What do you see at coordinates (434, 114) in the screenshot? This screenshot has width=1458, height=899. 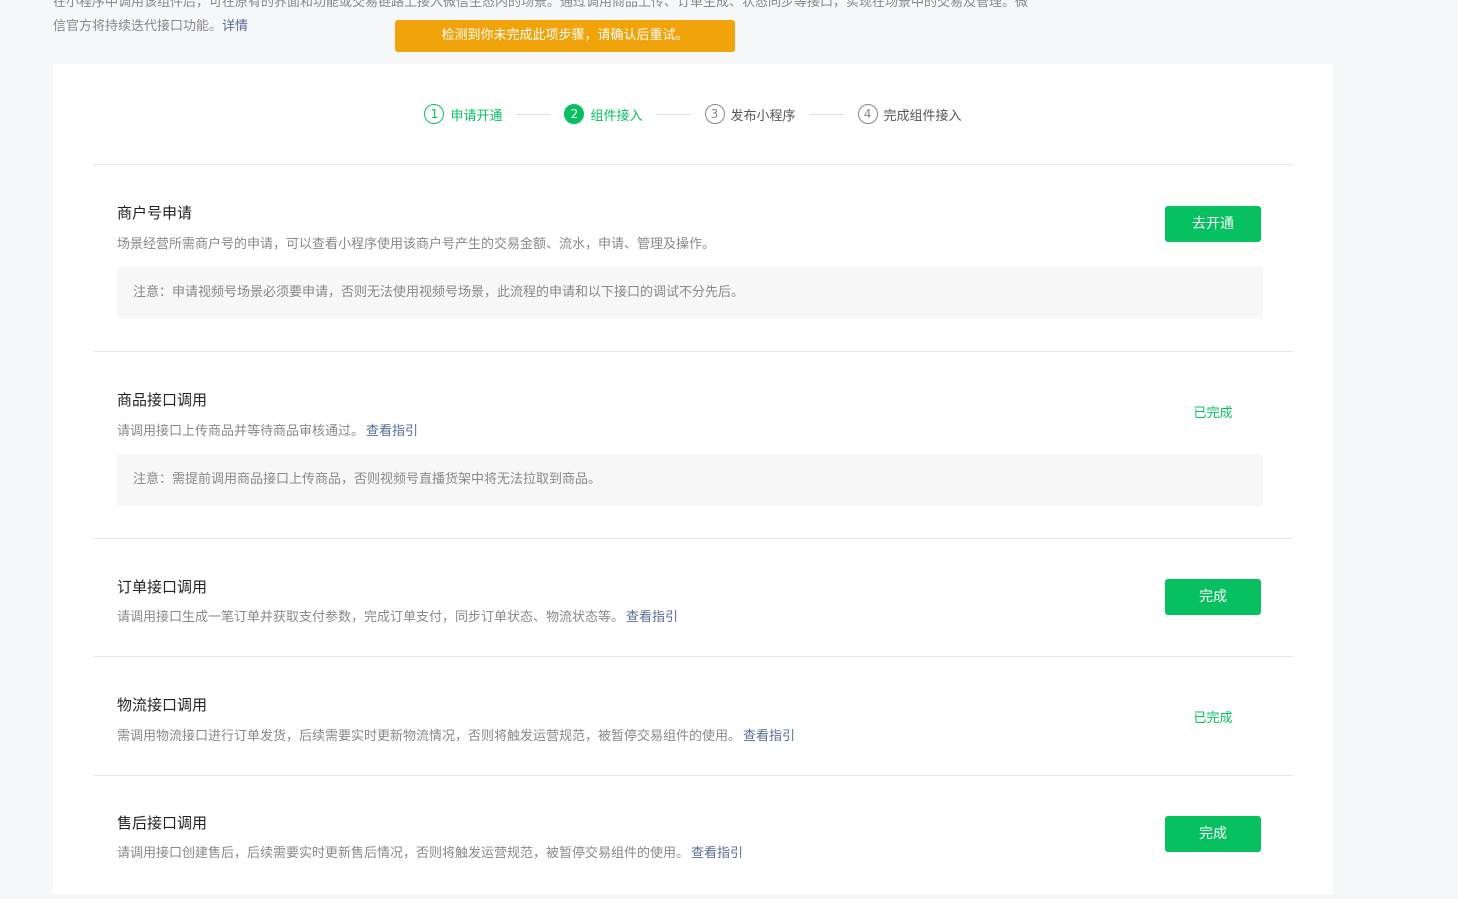 I see `step-1-number: 1` at bounding box center [434, 114].